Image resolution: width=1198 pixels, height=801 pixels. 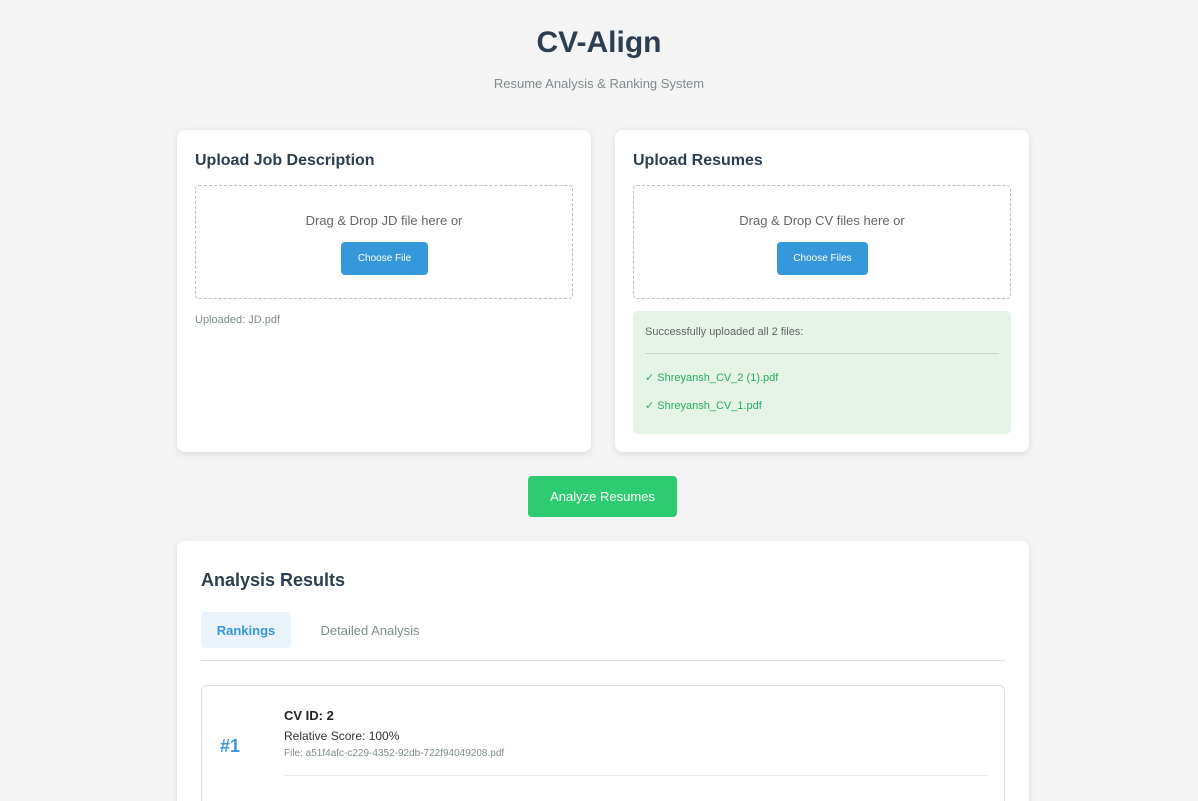 I want to click on tab-rankings: Rankings, so click(x=246, y=630).